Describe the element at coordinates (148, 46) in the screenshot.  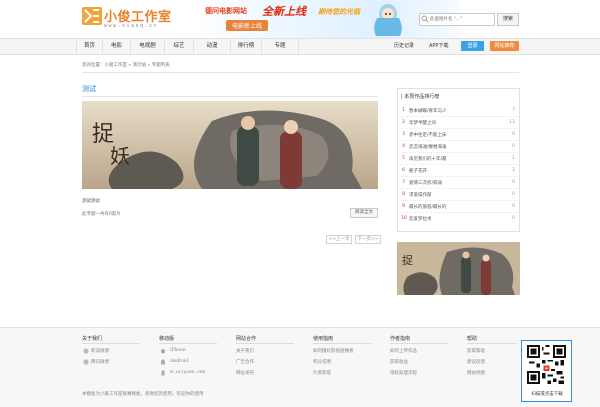
I see `nav-item-tv: 电视剧` at that location.